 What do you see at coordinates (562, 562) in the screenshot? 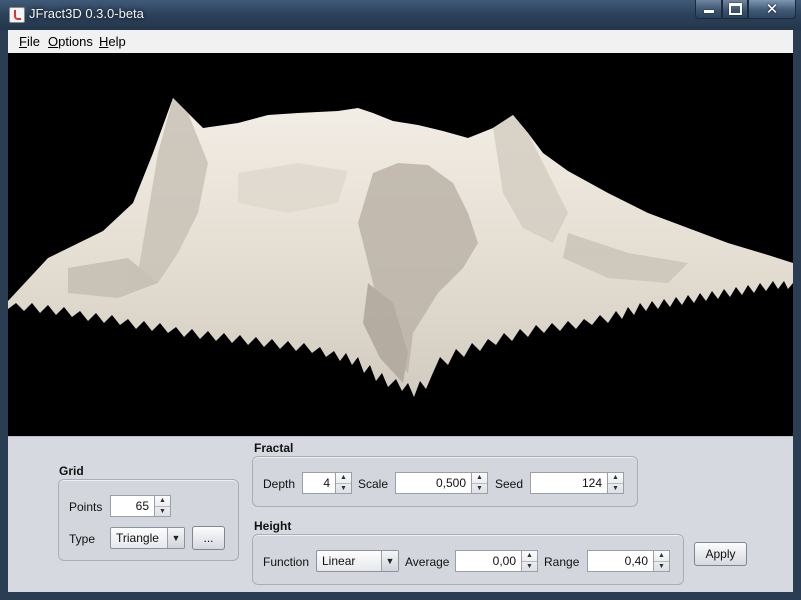
I see `range-label: Range` at bounding box center [562, 562].